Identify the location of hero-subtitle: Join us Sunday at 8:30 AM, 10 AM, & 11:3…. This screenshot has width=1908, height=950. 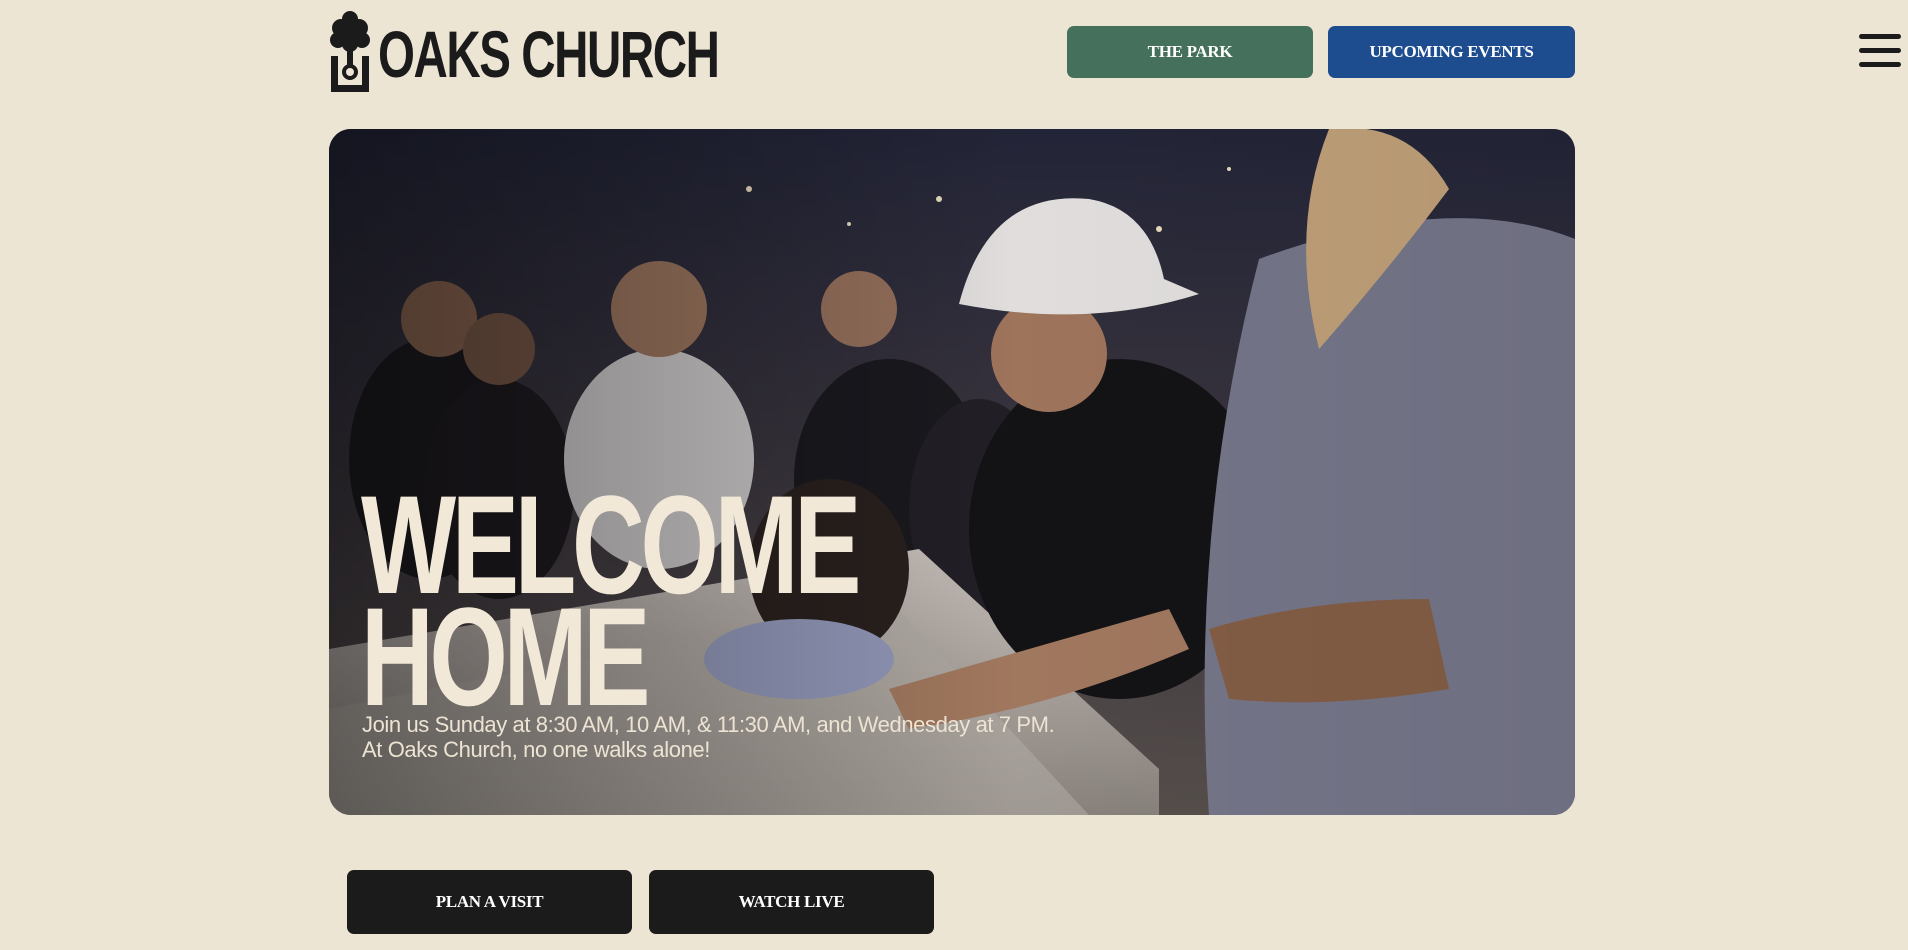
(708, 737).